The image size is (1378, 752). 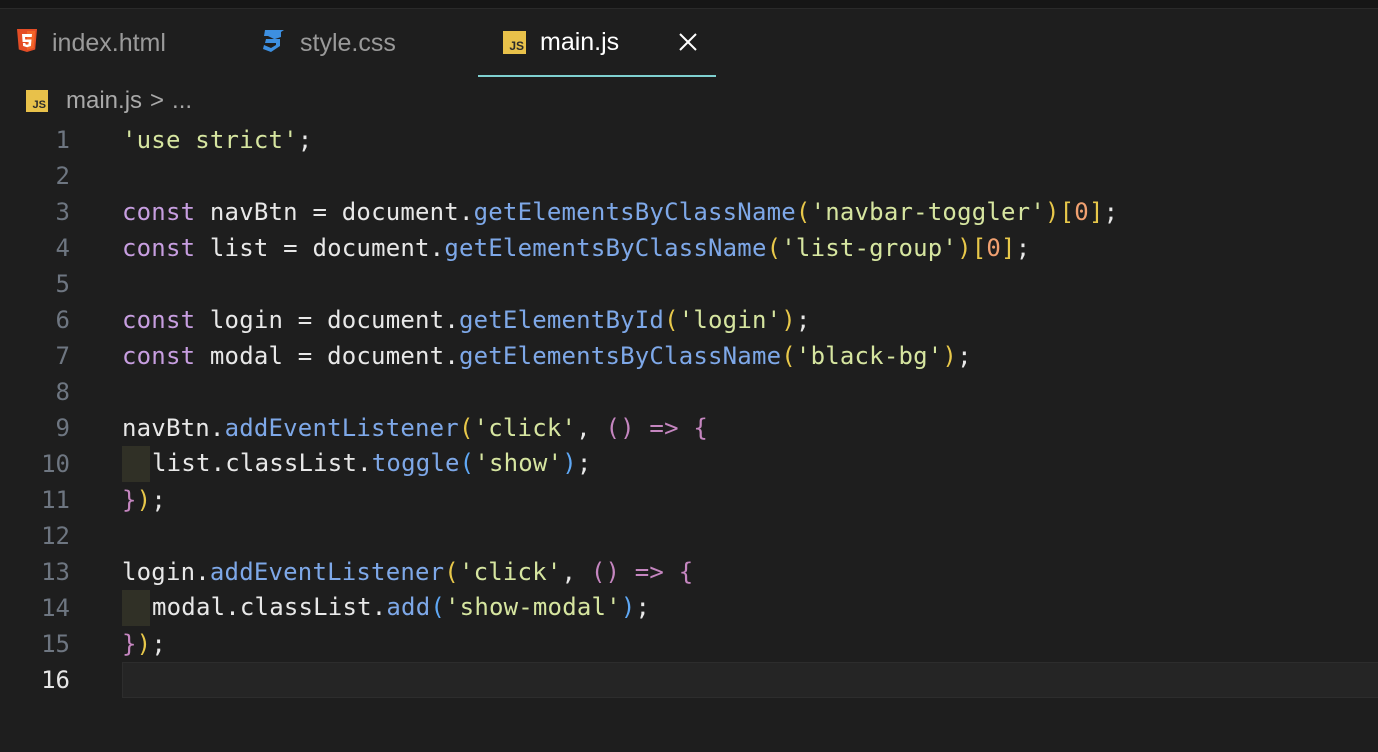 What do you see at coordinates (217, 140) in the screenshot?
I see `line-content: 'use strict';` at bounding box center [217, 140].